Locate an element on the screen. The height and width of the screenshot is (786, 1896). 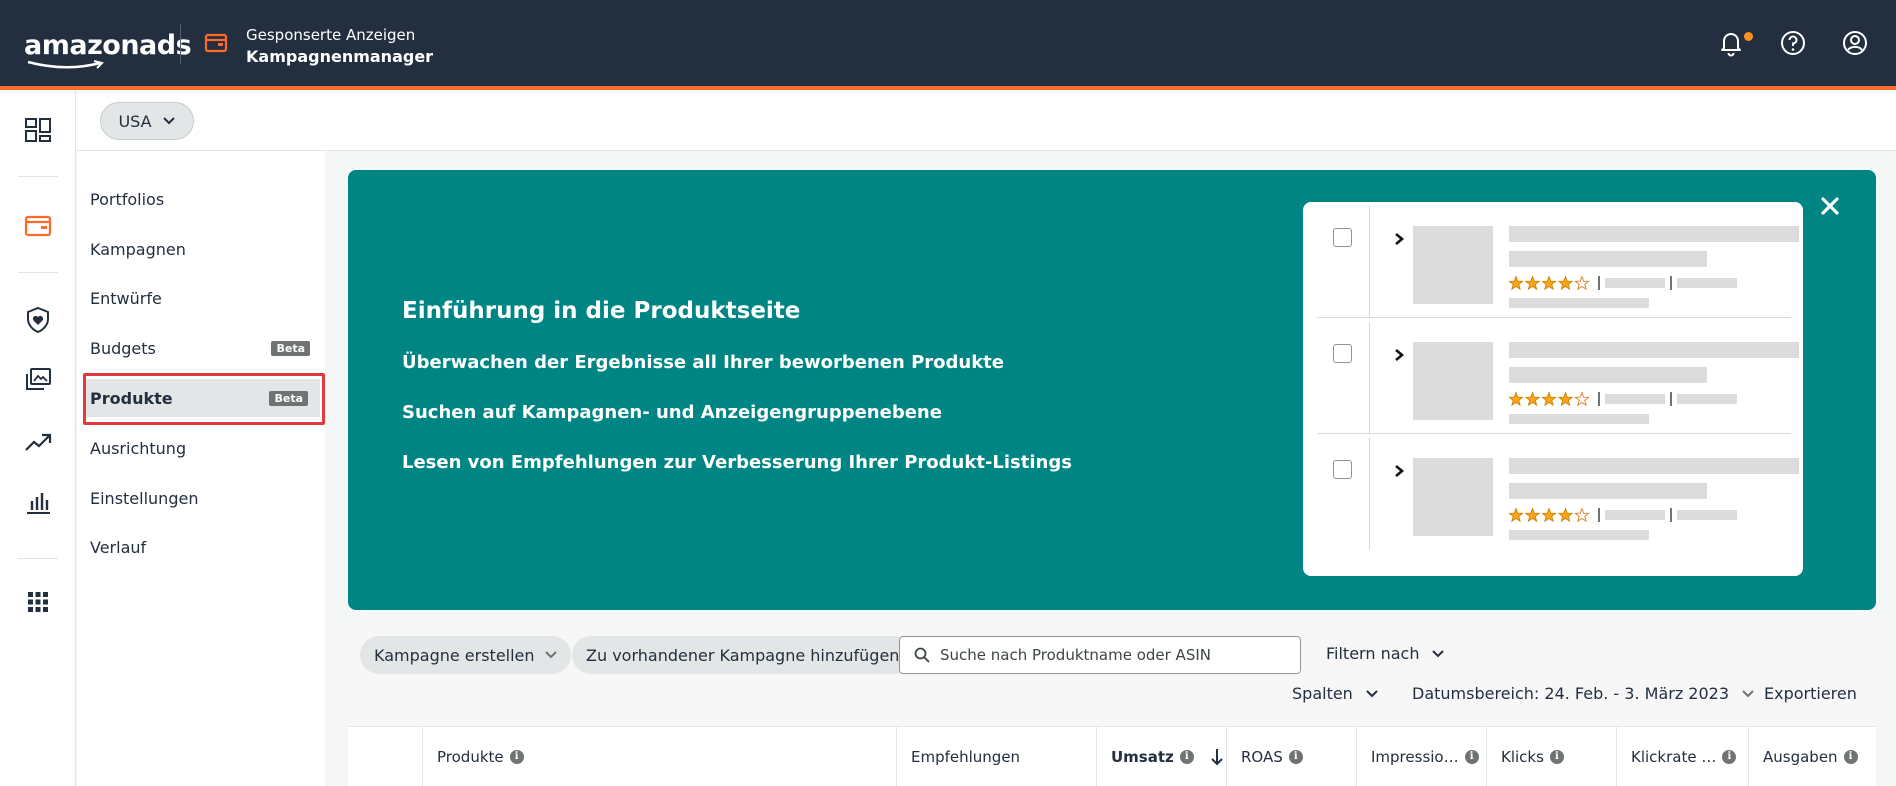
column-header-impressionen: Impressio… i is located at coordinates (1421, 756).